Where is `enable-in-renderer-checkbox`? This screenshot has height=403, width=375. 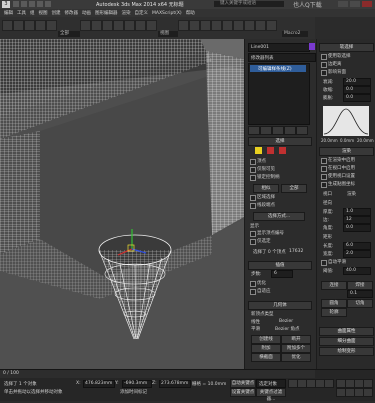
enable-in-renderer-checkbox is located at coordinates (324, 161).